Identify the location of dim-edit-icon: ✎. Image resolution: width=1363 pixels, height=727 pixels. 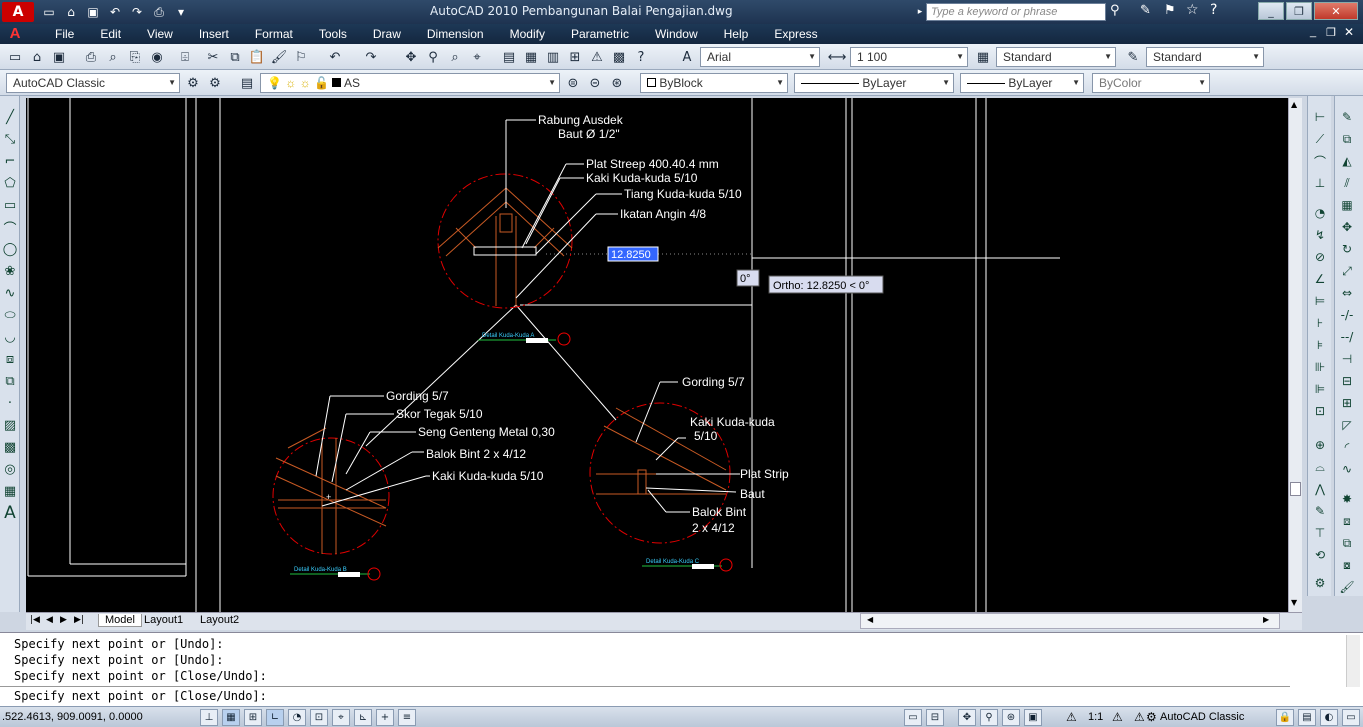
(1320, 511).